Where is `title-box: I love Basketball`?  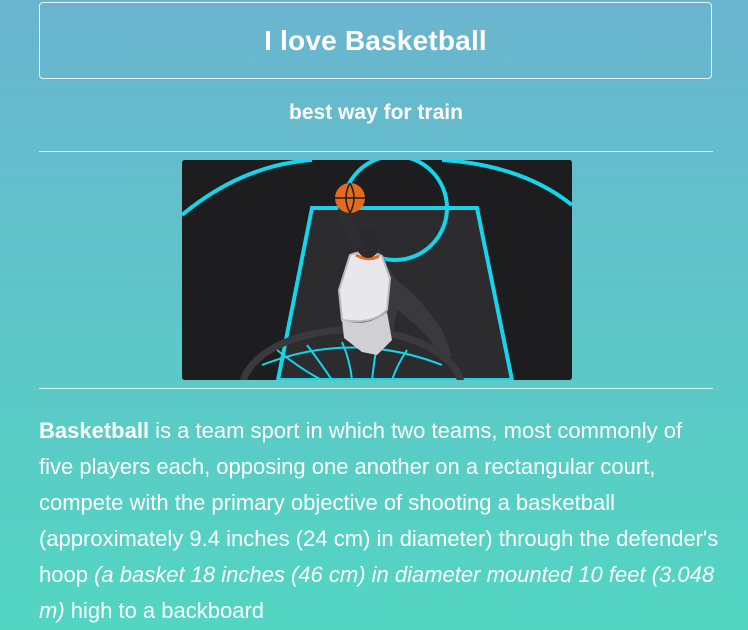 title-box: I love Basketball is located at coordinates (375, 40).